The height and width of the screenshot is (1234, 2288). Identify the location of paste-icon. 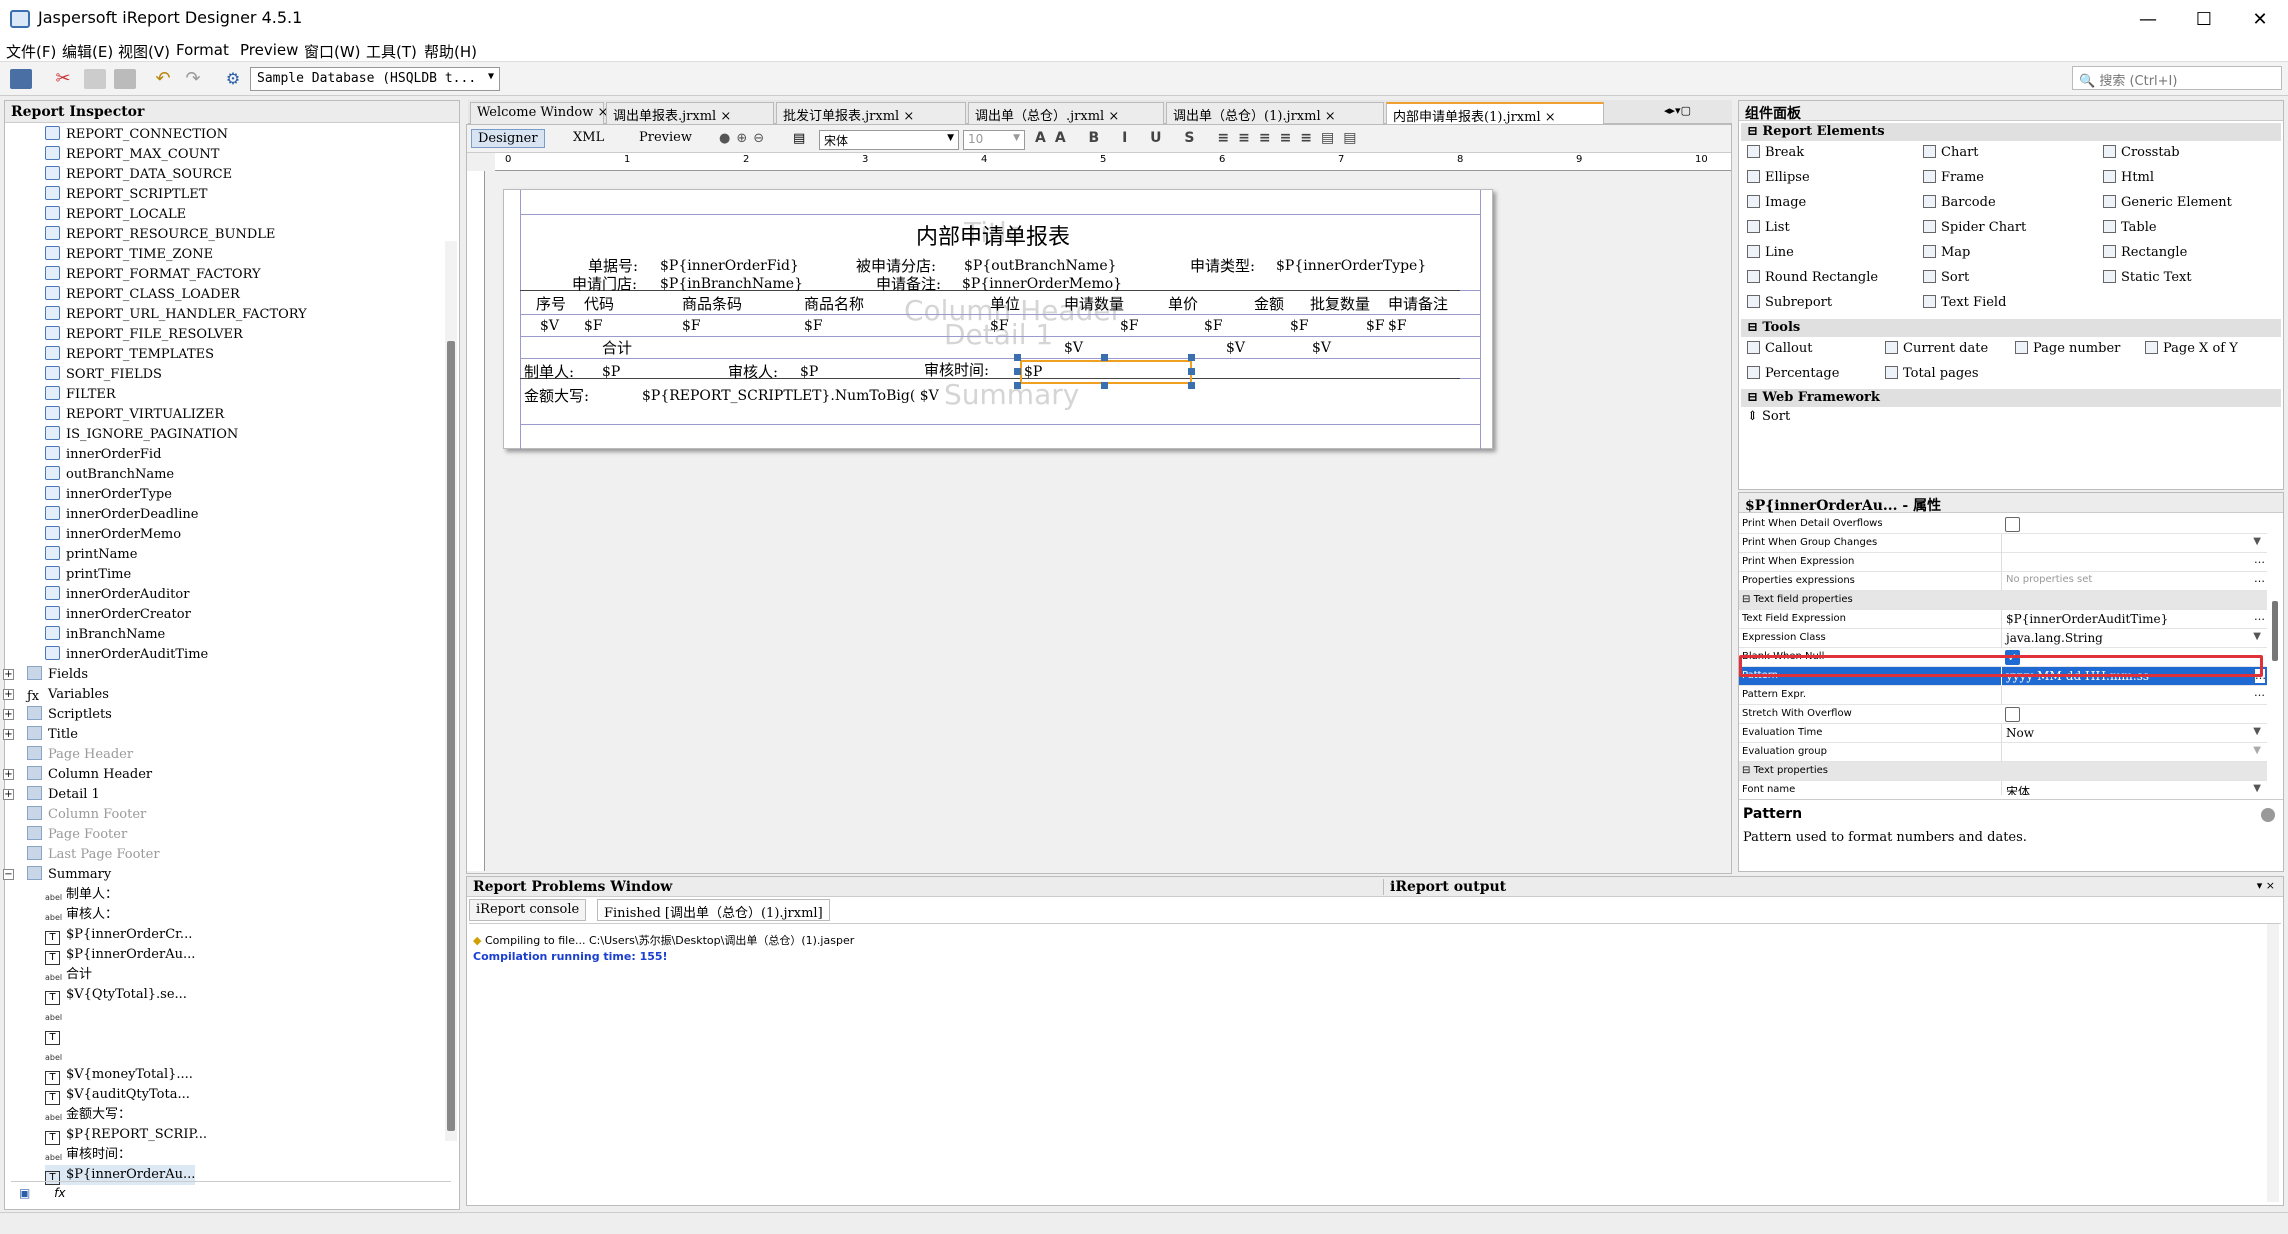
(125, 79).